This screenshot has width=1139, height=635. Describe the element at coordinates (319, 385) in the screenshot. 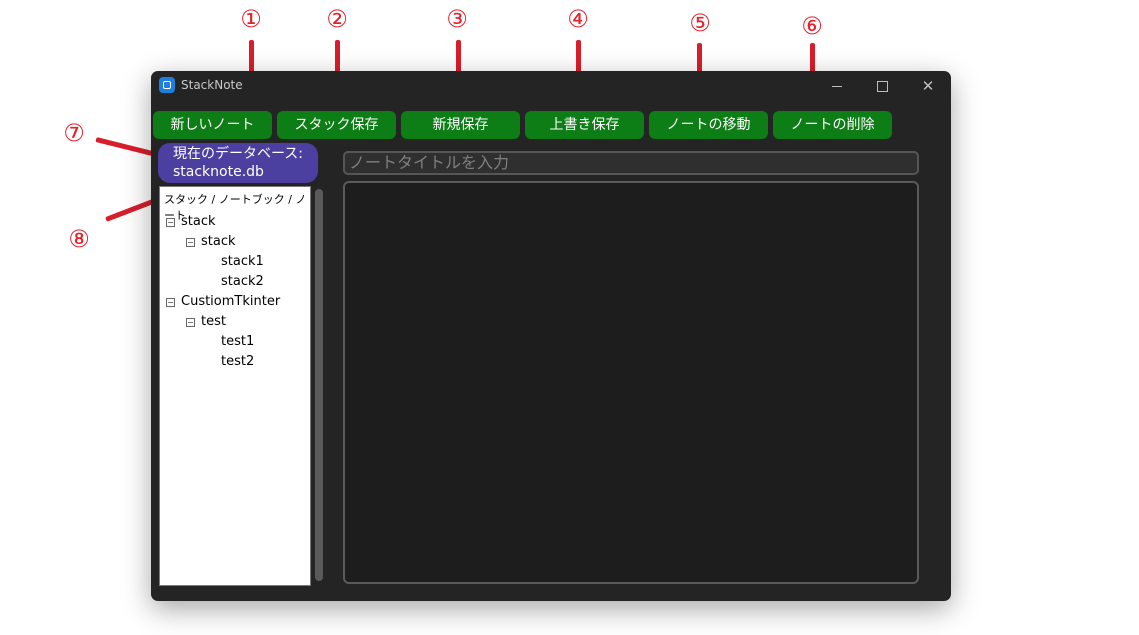

I see `tree-scrollbar` at that location.